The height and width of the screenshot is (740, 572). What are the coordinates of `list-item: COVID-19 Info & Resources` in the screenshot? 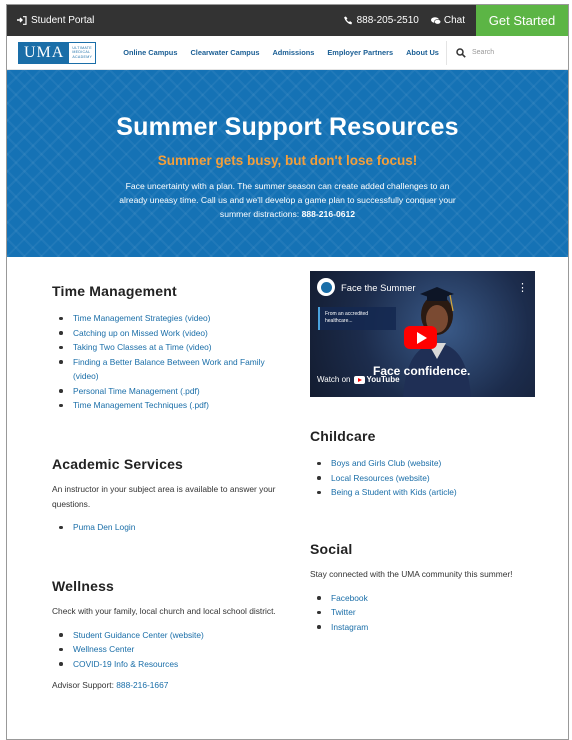 It's located at (164, 664).